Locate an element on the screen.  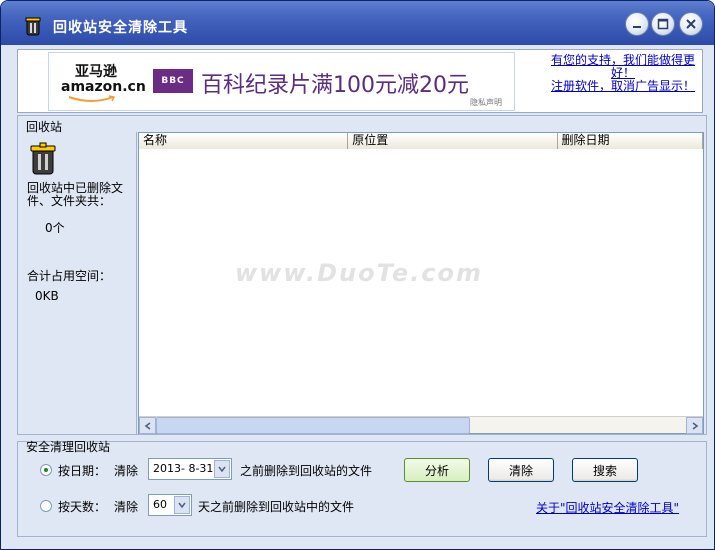
close-icon is located at coordinates (691, 24).